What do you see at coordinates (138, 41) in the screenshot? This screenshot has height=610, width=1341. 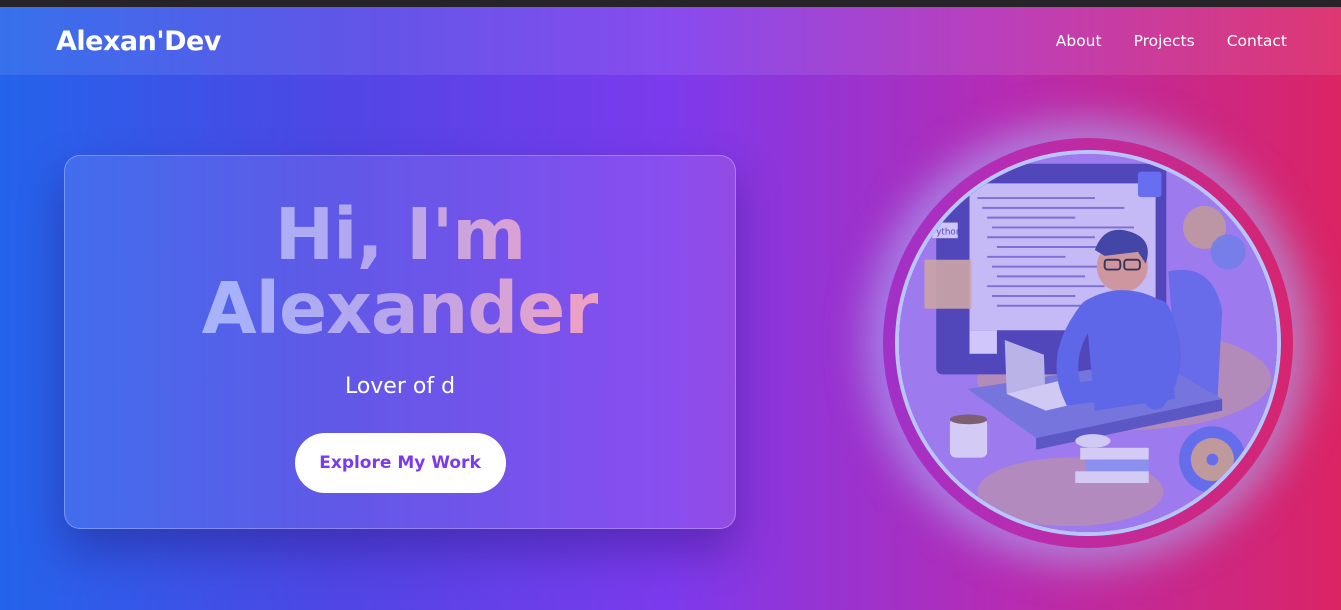 I see `brand-logo: Alexan'Dev` at bounding box center [138, 41].